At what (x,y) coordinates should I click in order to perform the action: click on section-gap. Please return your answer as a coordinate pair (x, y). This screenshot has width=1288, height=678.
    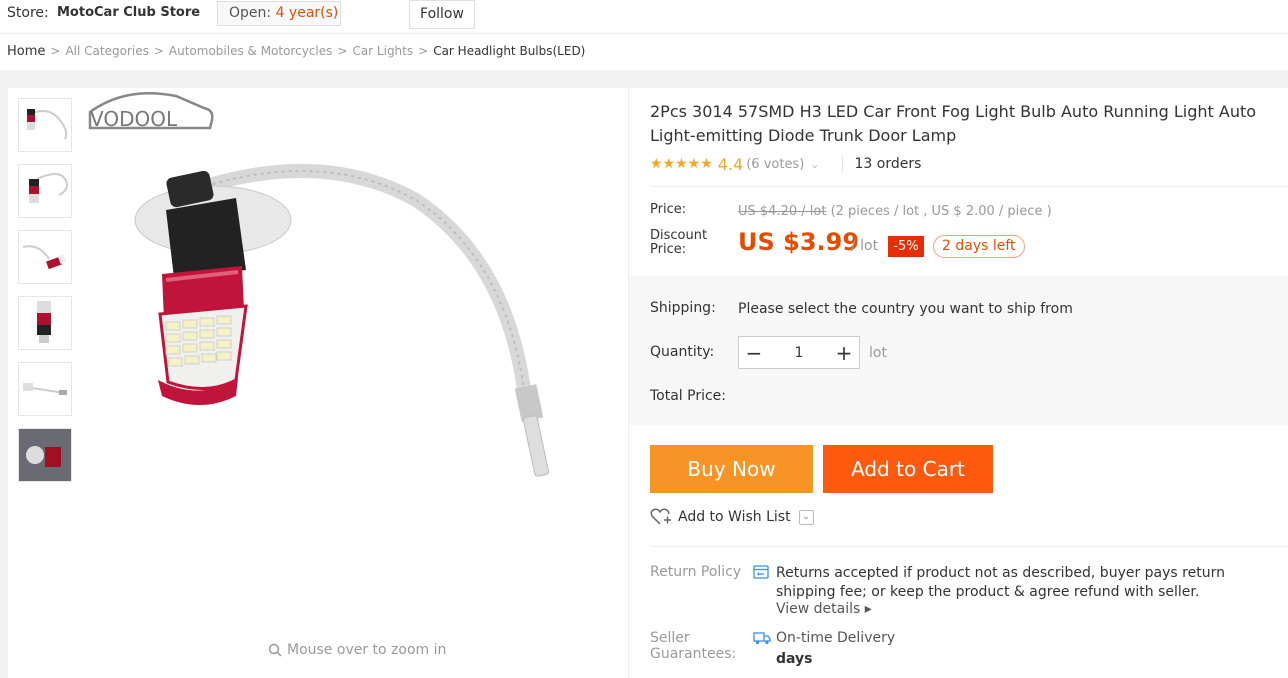
    Looking at the image, I should click on (644, 79).